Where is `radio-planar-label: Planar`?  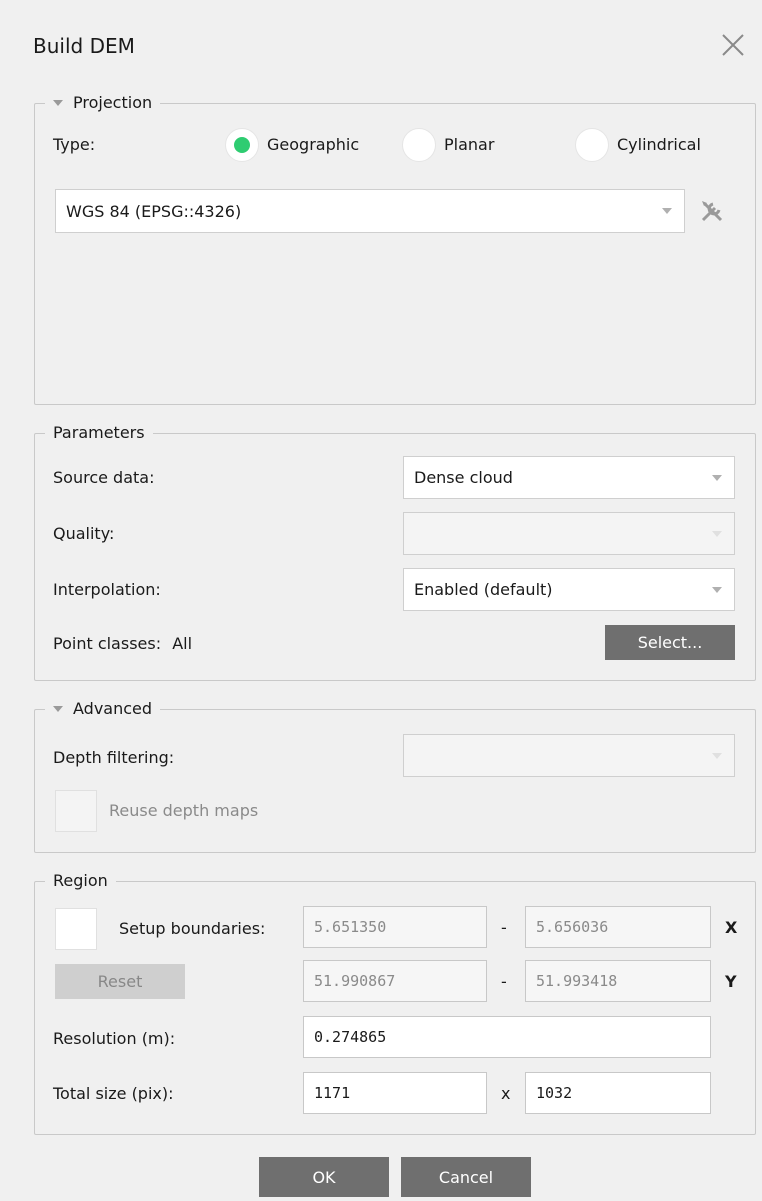
radio-planar-label: Planar is located at coordinates (469, 144).